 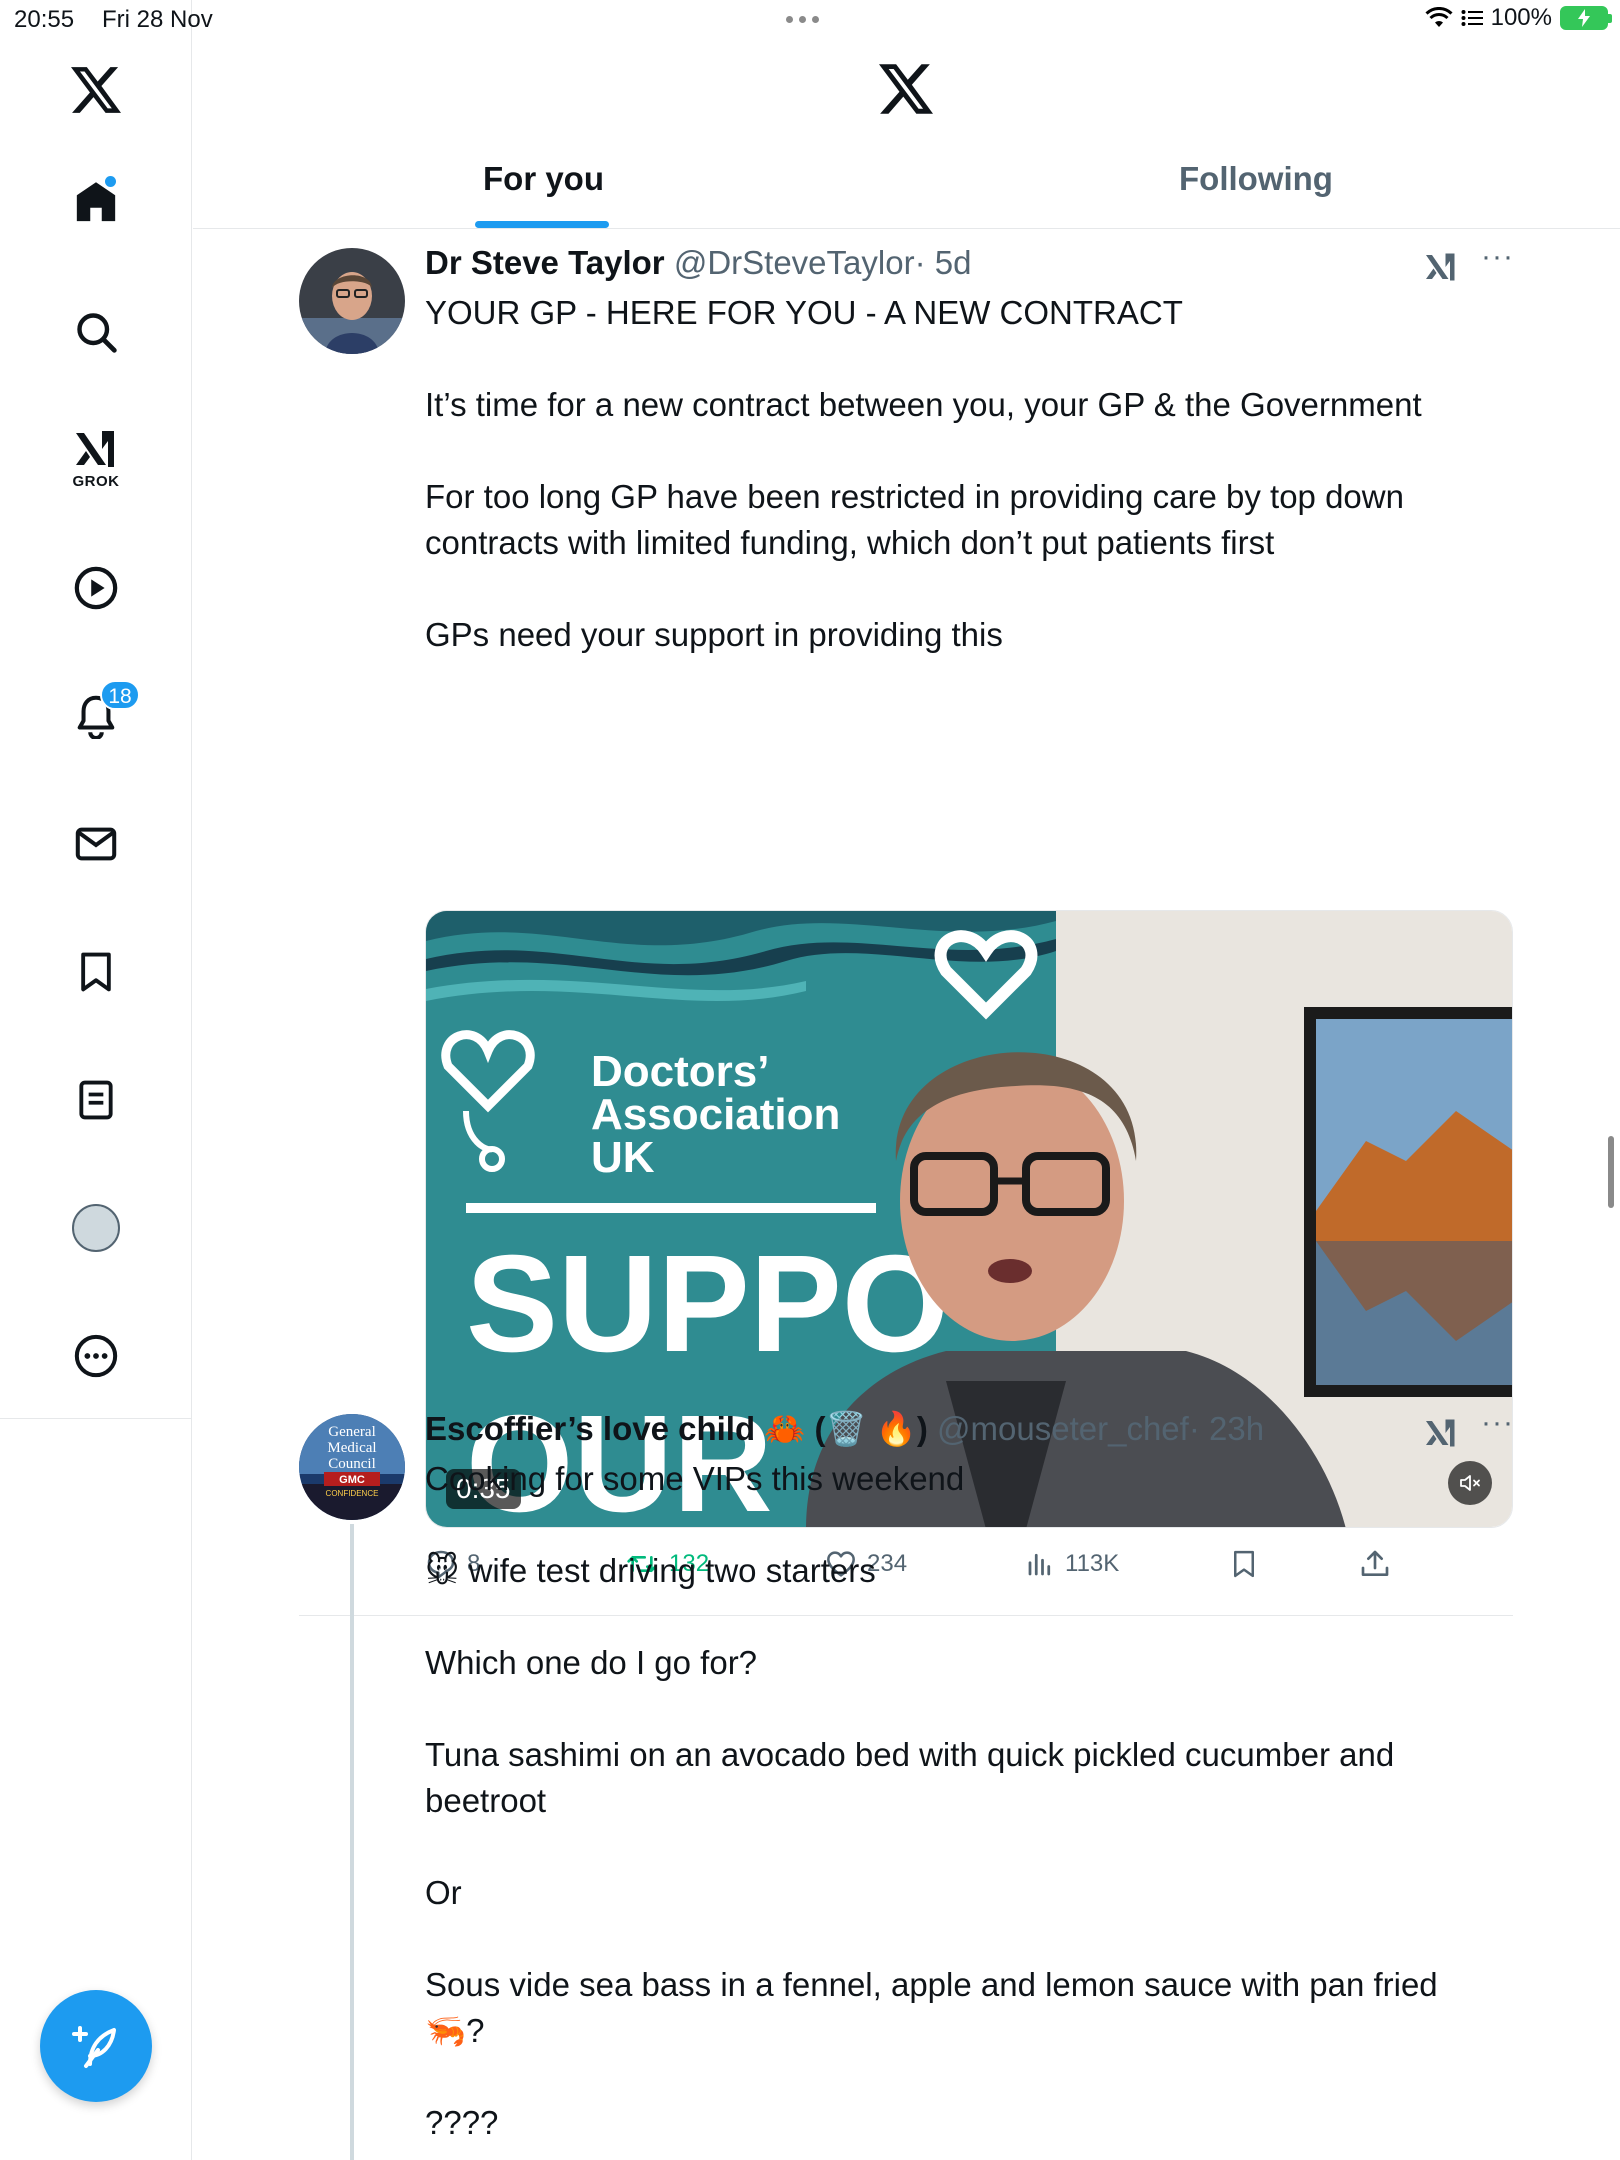 What do you see at coordinates (443, 1892) in the screenshot?
I see `tweet-paragraph: Or` at bounding box center [443, 1892].